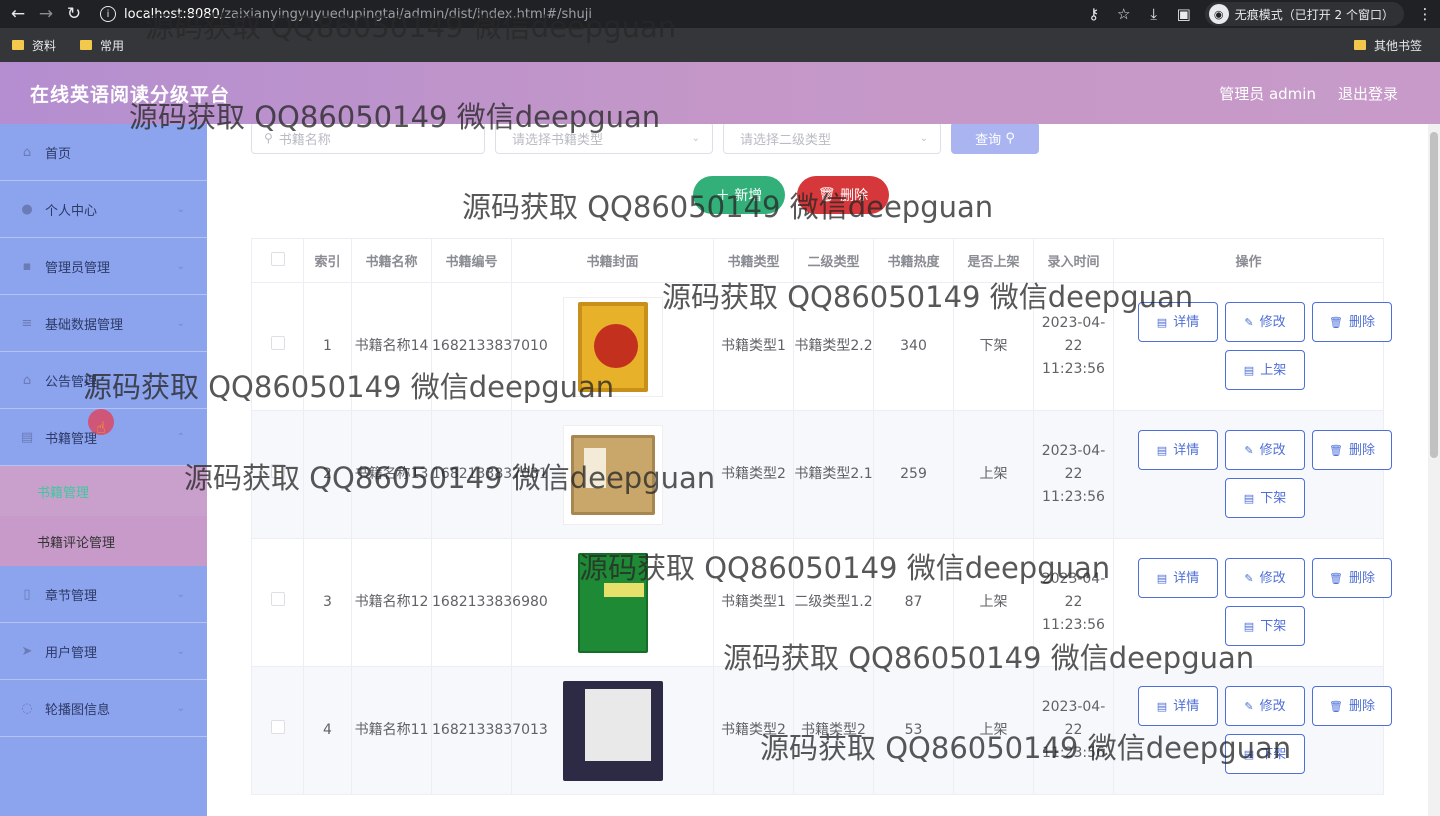 The width and height of the screenshot is (1440, 816). Describe the element at coordinates (327, 474) in the screenshot. I see `cell-index: 2` at that location.